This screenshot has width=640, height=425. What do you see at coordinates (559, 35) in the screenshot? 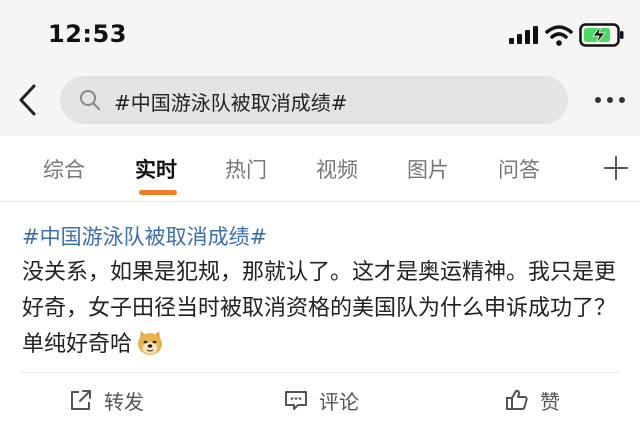
I see `wifi-icon` at bounding box center [559, 35].